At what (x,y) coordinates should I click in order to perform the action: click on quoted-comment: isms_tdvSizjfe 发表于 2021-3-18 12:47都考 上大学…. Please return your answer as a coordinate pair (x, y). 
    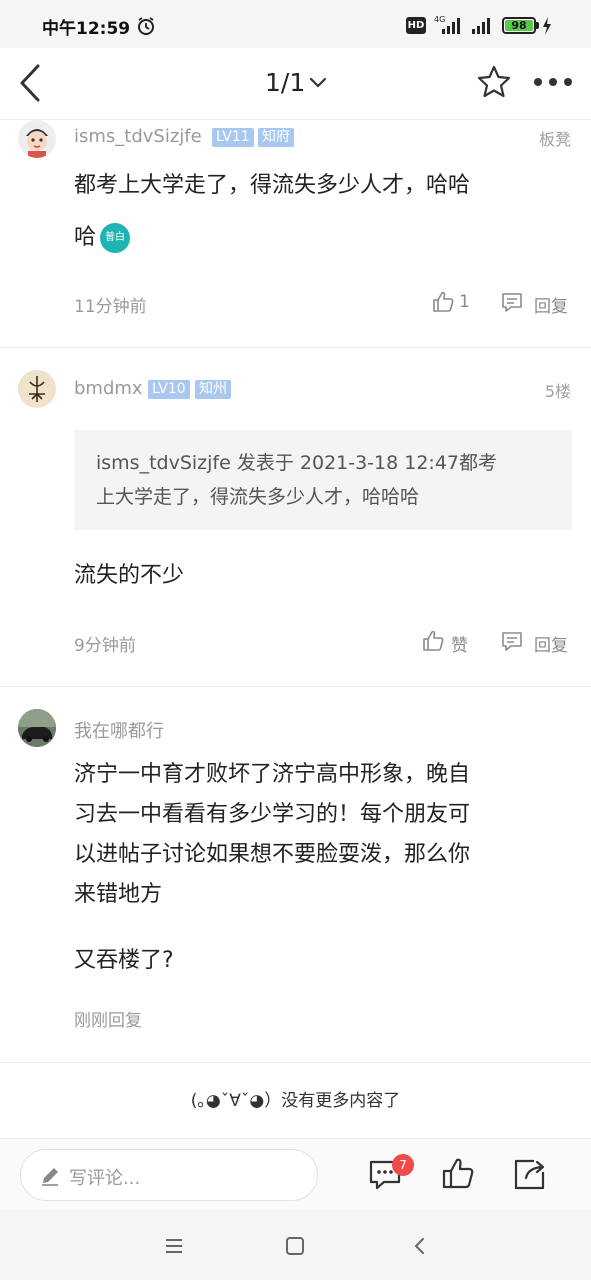
    Looking at the image, I should click on (323, 480).